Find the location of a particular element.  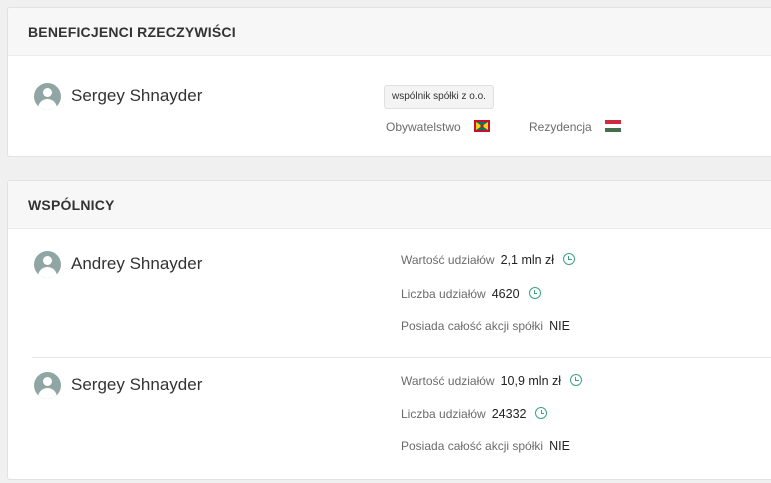

share-count-row: Liczba udziałów 24332 is located at coordinates (474, 414).